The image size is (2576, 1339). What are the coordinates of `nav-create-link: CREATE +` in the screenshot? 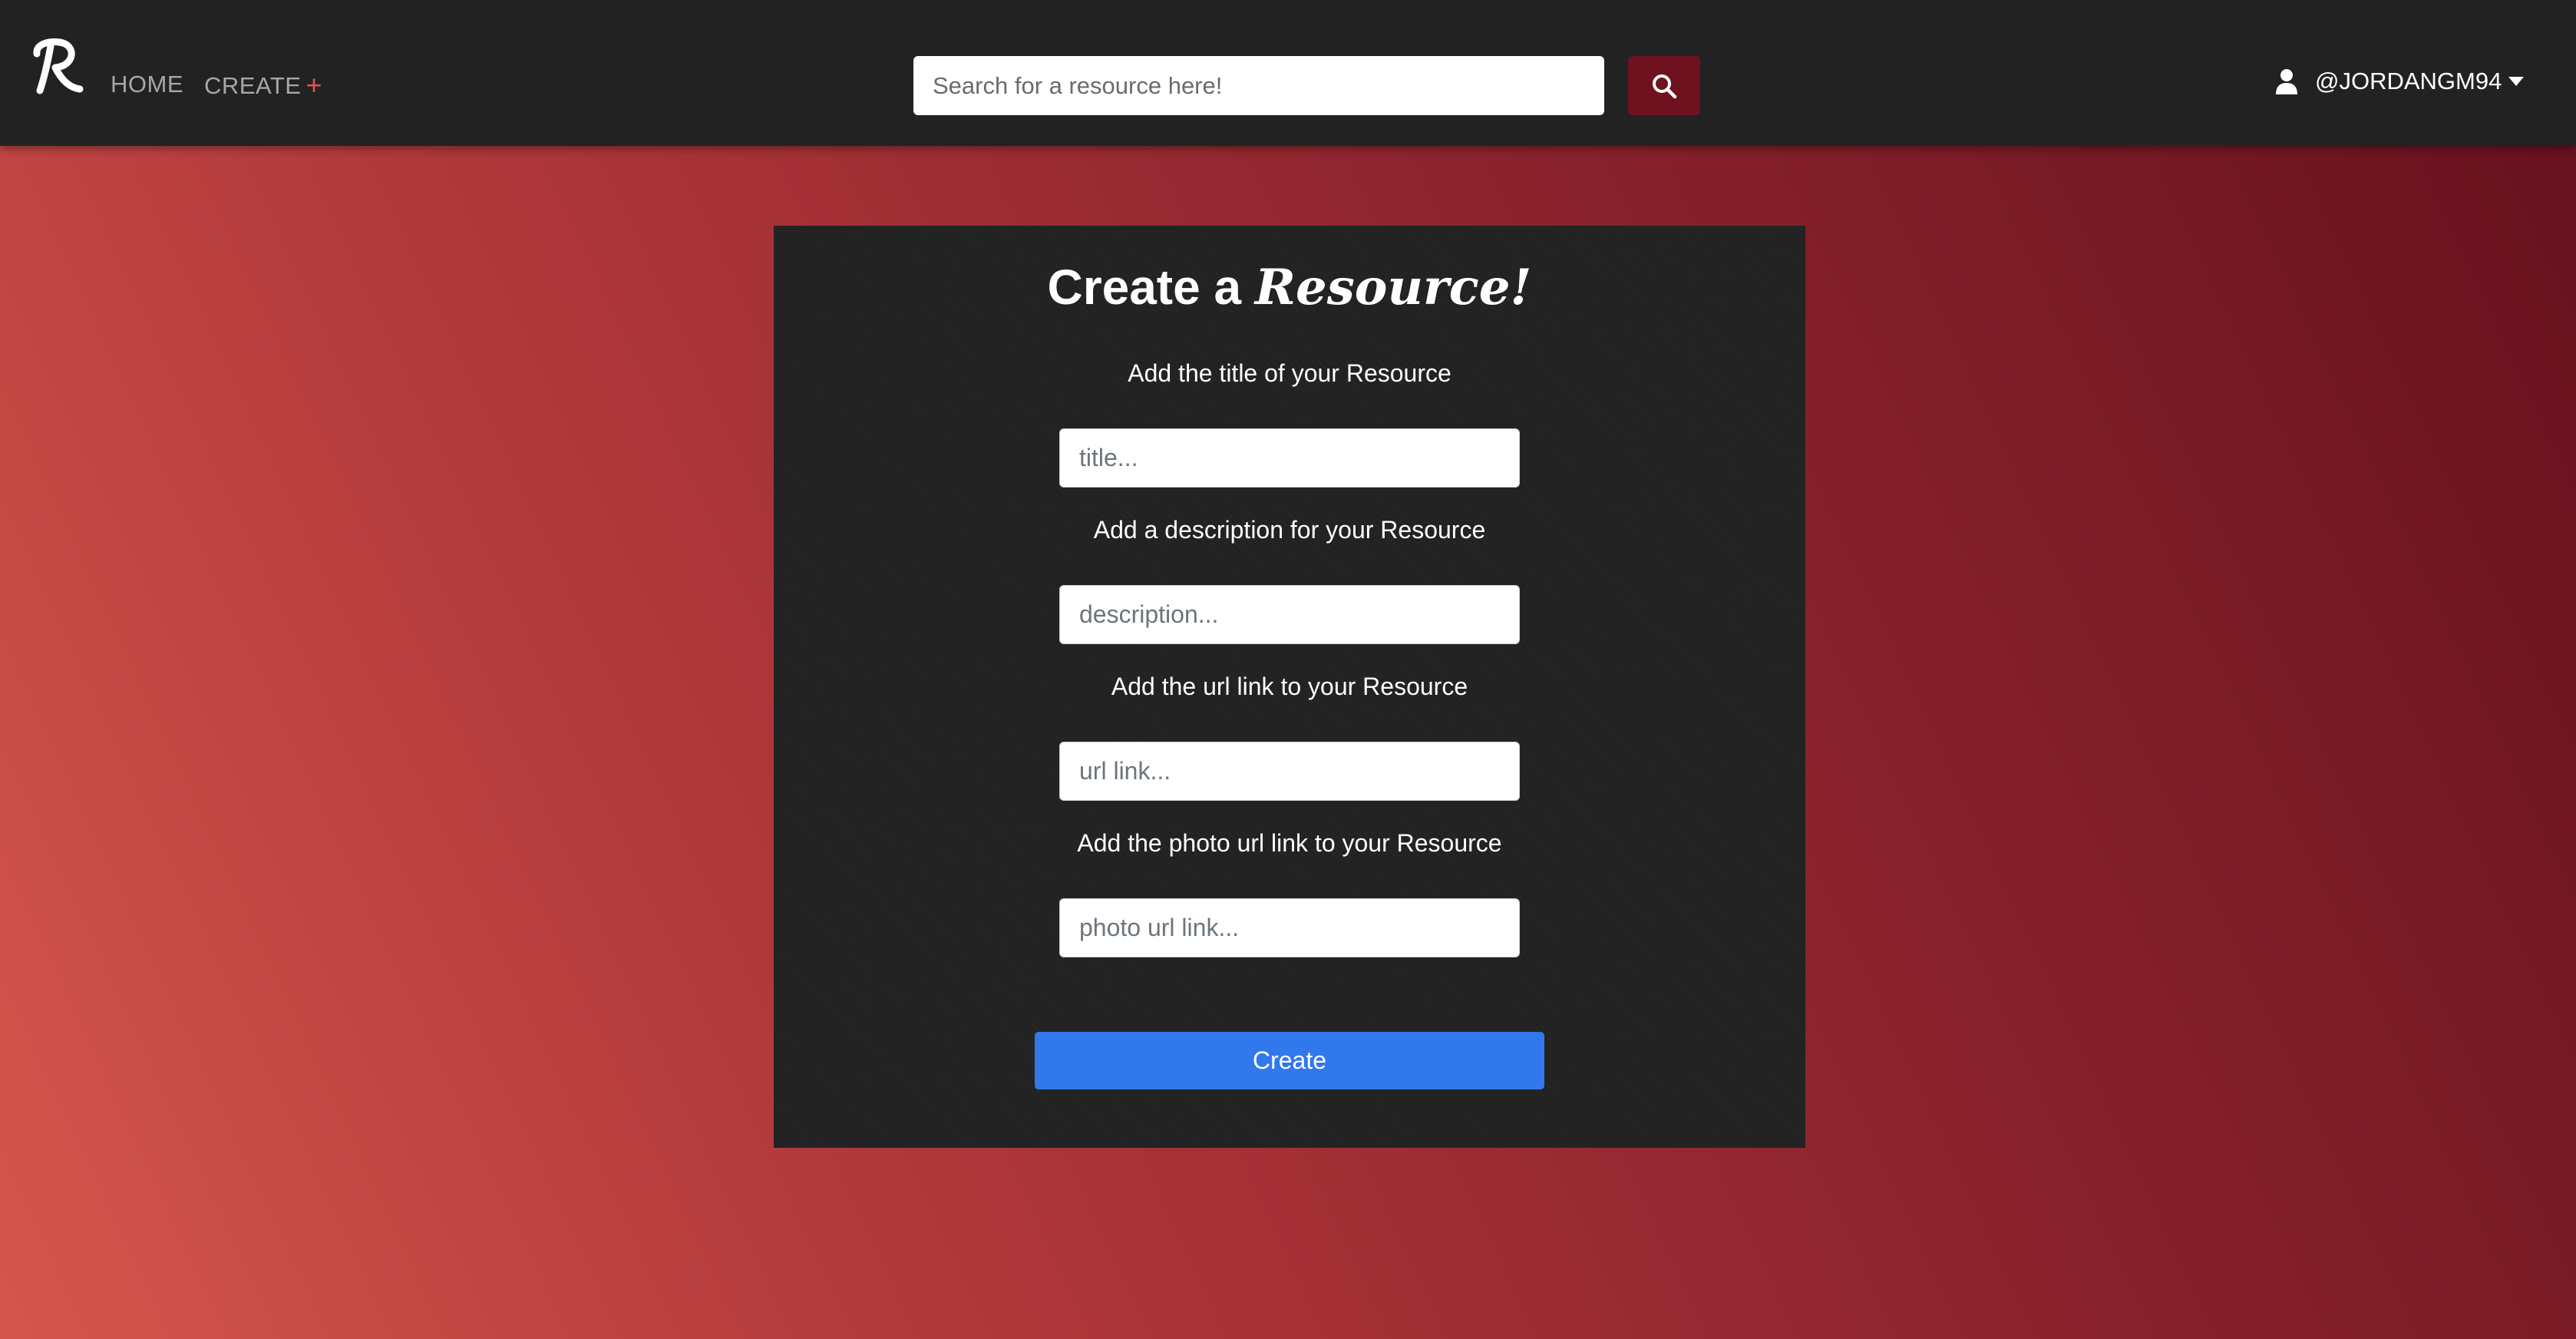 It's located at (263, 85).